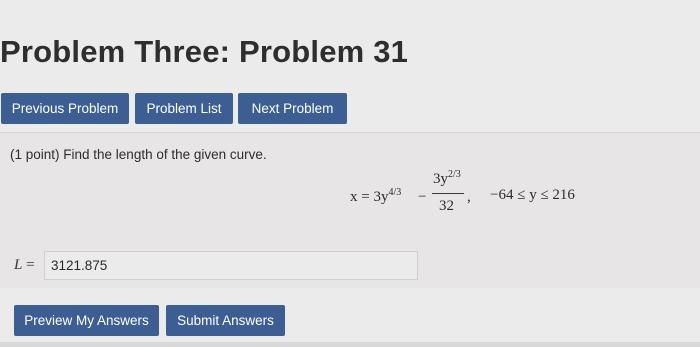  What do you see at coordinates (204, 51) in the screenshot?
I see `page-title: Problem Three: Problem 31` at bounding box center [204, 51].